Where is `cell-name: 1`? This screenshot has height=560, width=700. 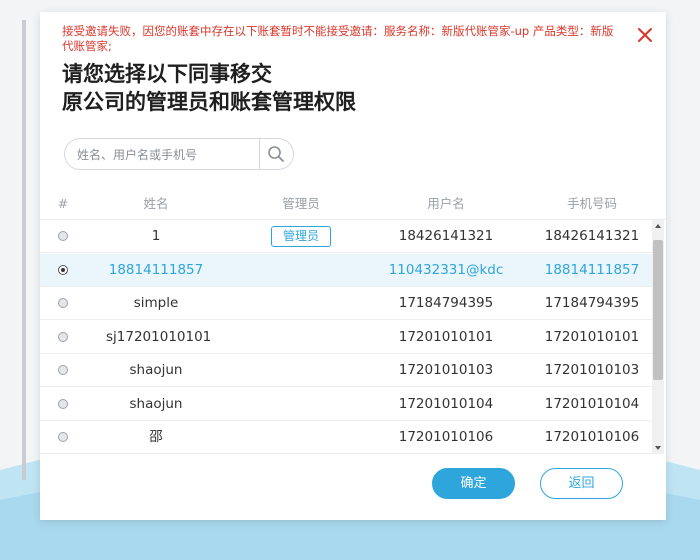
cell-name: 1 is located at coordinates (156, 236).